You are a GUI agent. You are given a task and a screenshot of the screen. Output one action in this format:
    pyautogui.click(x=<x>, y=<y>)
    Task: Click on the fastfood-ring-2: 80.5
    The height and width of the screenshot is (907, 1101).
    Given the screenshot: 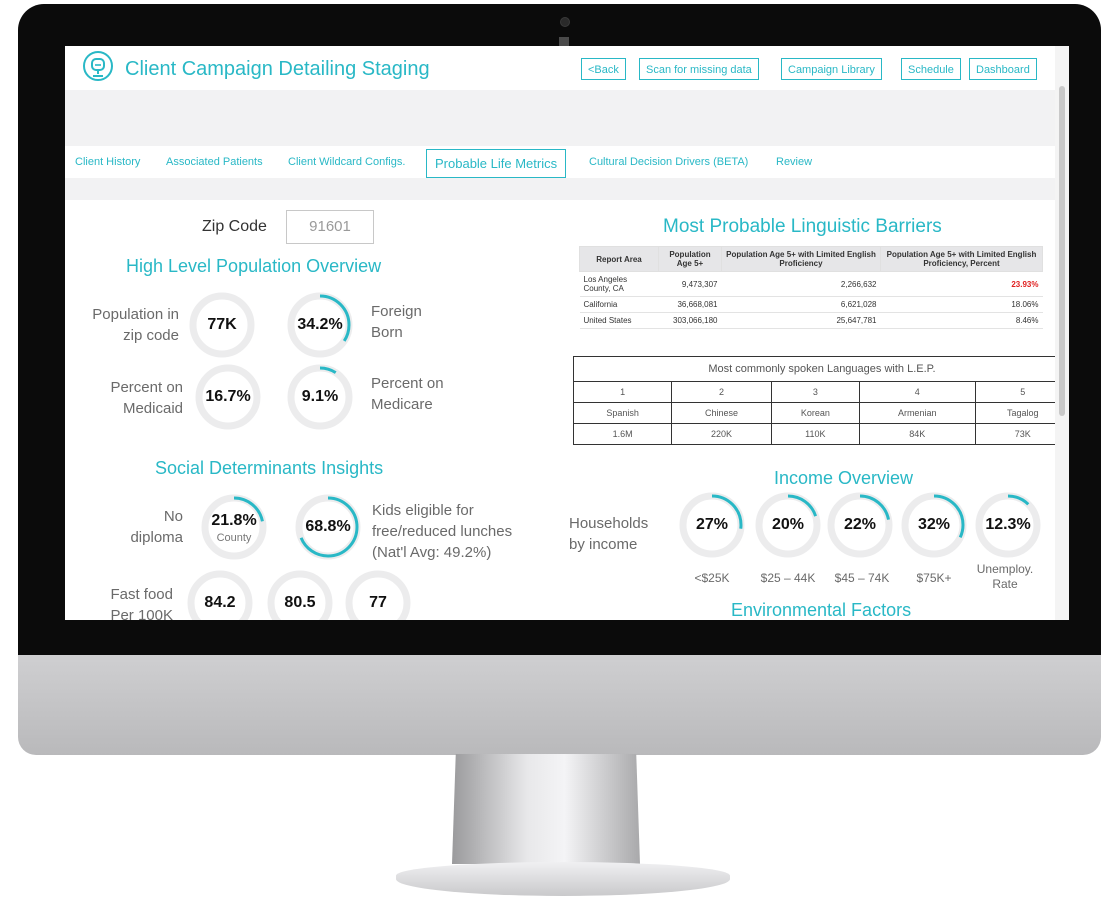 What is the action you would take?
    pyautogui.click(x=300, y=595)
    